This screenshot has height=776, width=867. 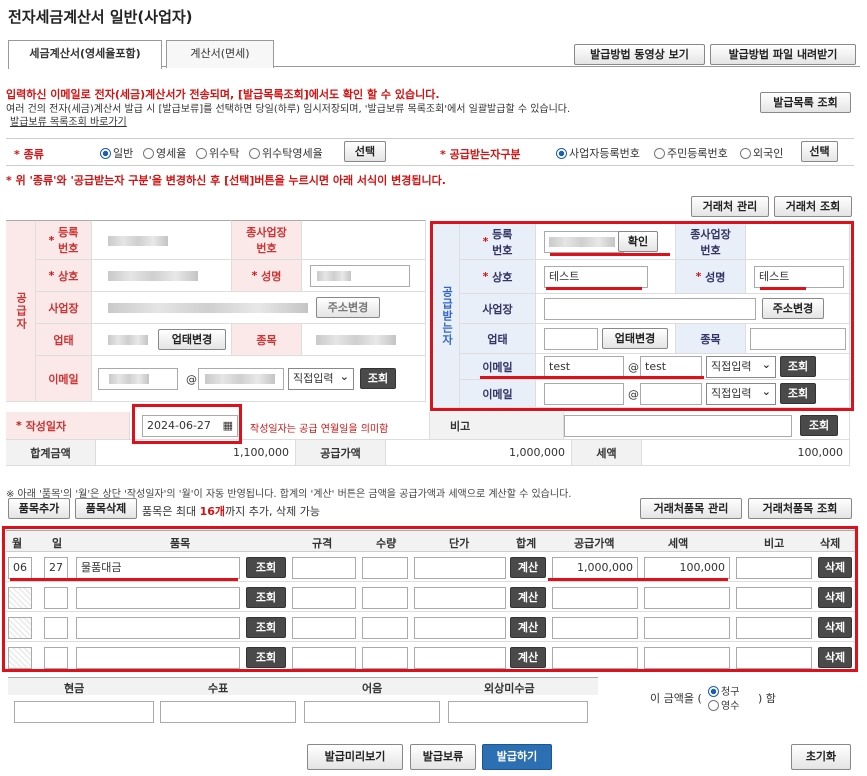 What do you see at coordinates (85, 54) in the screenshot?
I see `tab-tax-invoice: 세금계산서(영세율포함)` at bounding box center [85, 54].